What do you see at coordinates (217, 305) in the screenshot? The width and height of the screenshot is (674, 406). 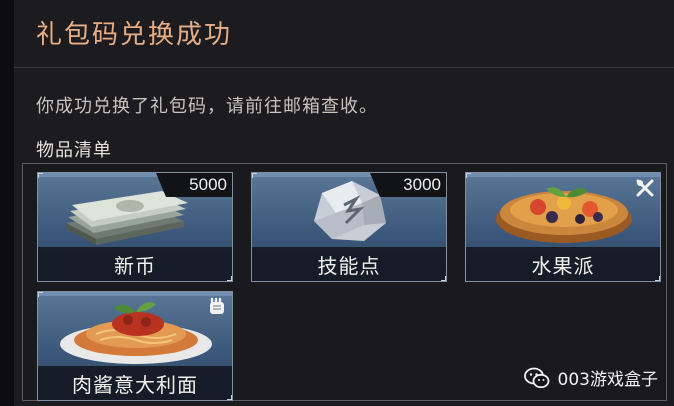 I see `fist-icon` at bounding box center [217, 305].